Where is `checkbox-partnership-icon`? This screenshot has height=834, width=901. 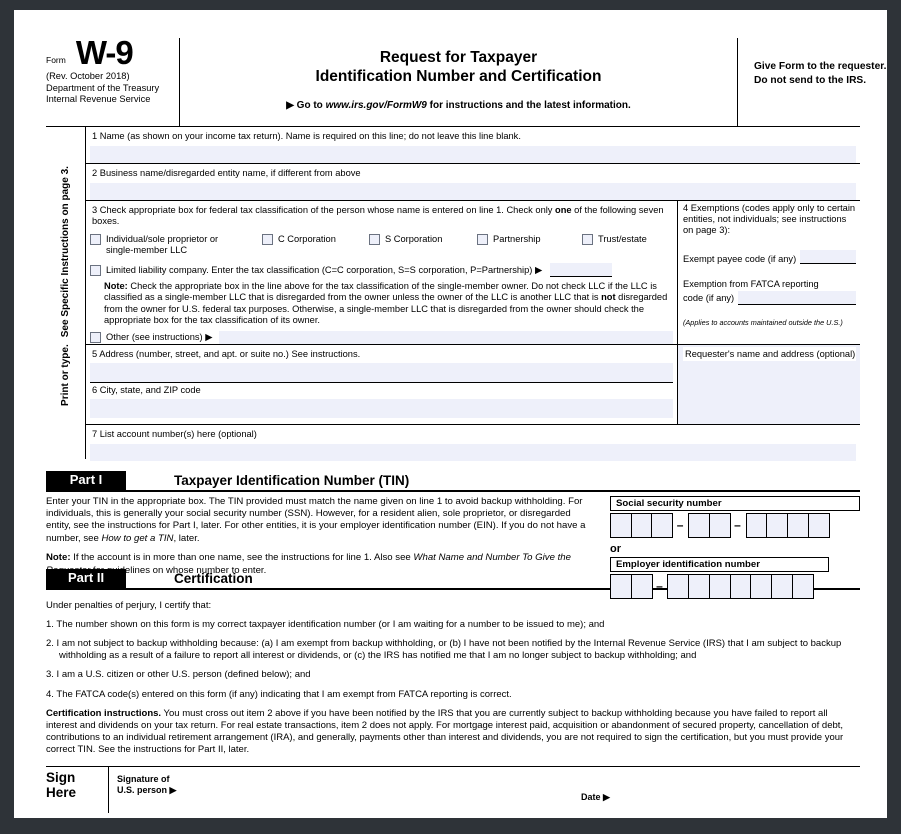 checkbox-partnership-icon is located at coordinates (482, 239).